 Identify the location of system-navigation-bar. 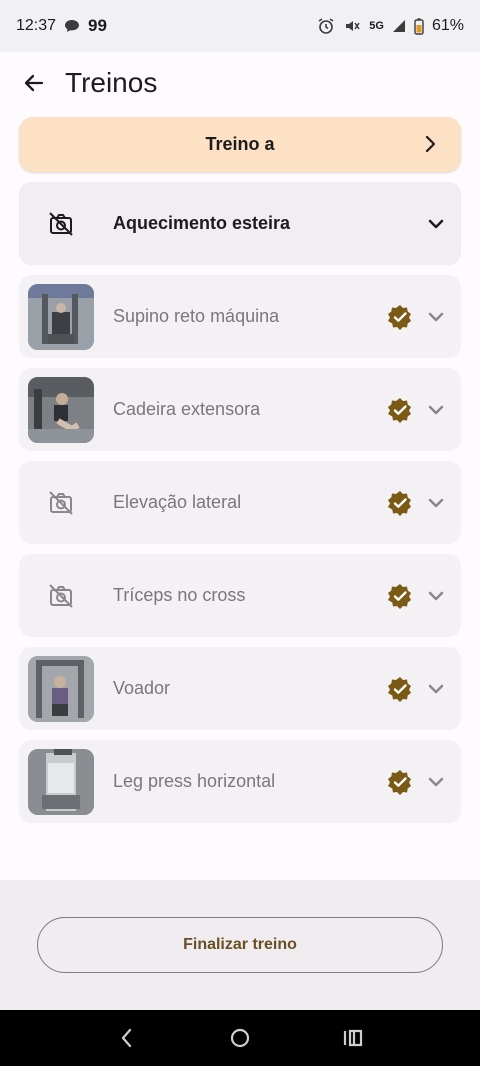
(240, 1038).